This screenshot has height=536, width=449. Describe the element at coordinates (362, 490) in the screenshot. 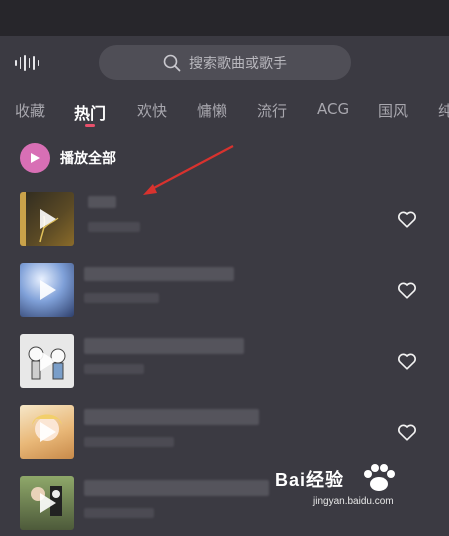

I see `baidu-jingyan-watermark: Bai经验 jingyan.baidu.com` at that location.